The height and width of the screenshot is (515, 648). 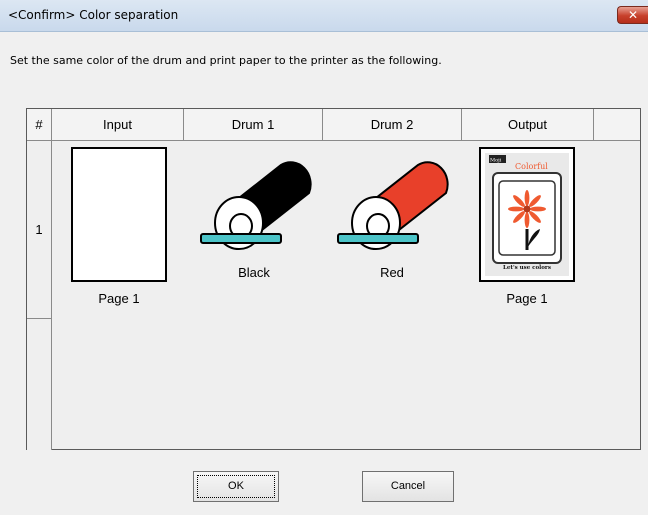 I want to click on cancel-button-label: Cancel, so click(x=408, y=486).